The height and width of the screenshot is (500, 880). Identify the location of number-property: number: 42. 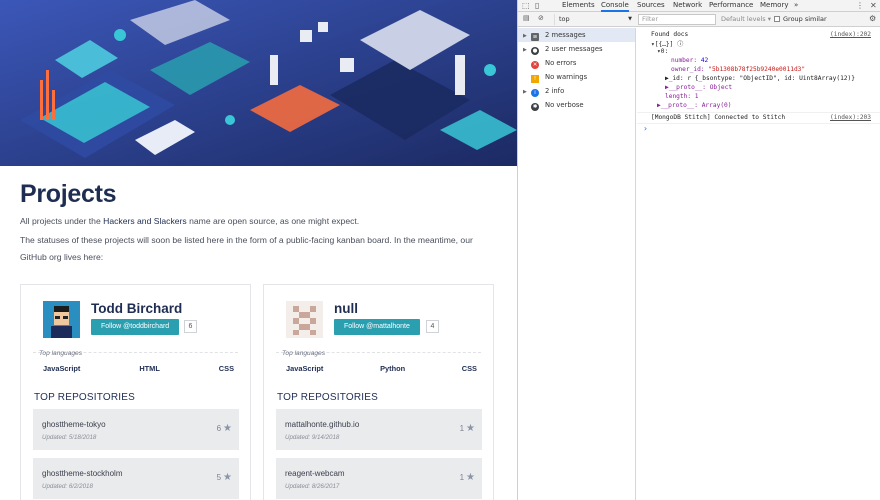
(689, 60).